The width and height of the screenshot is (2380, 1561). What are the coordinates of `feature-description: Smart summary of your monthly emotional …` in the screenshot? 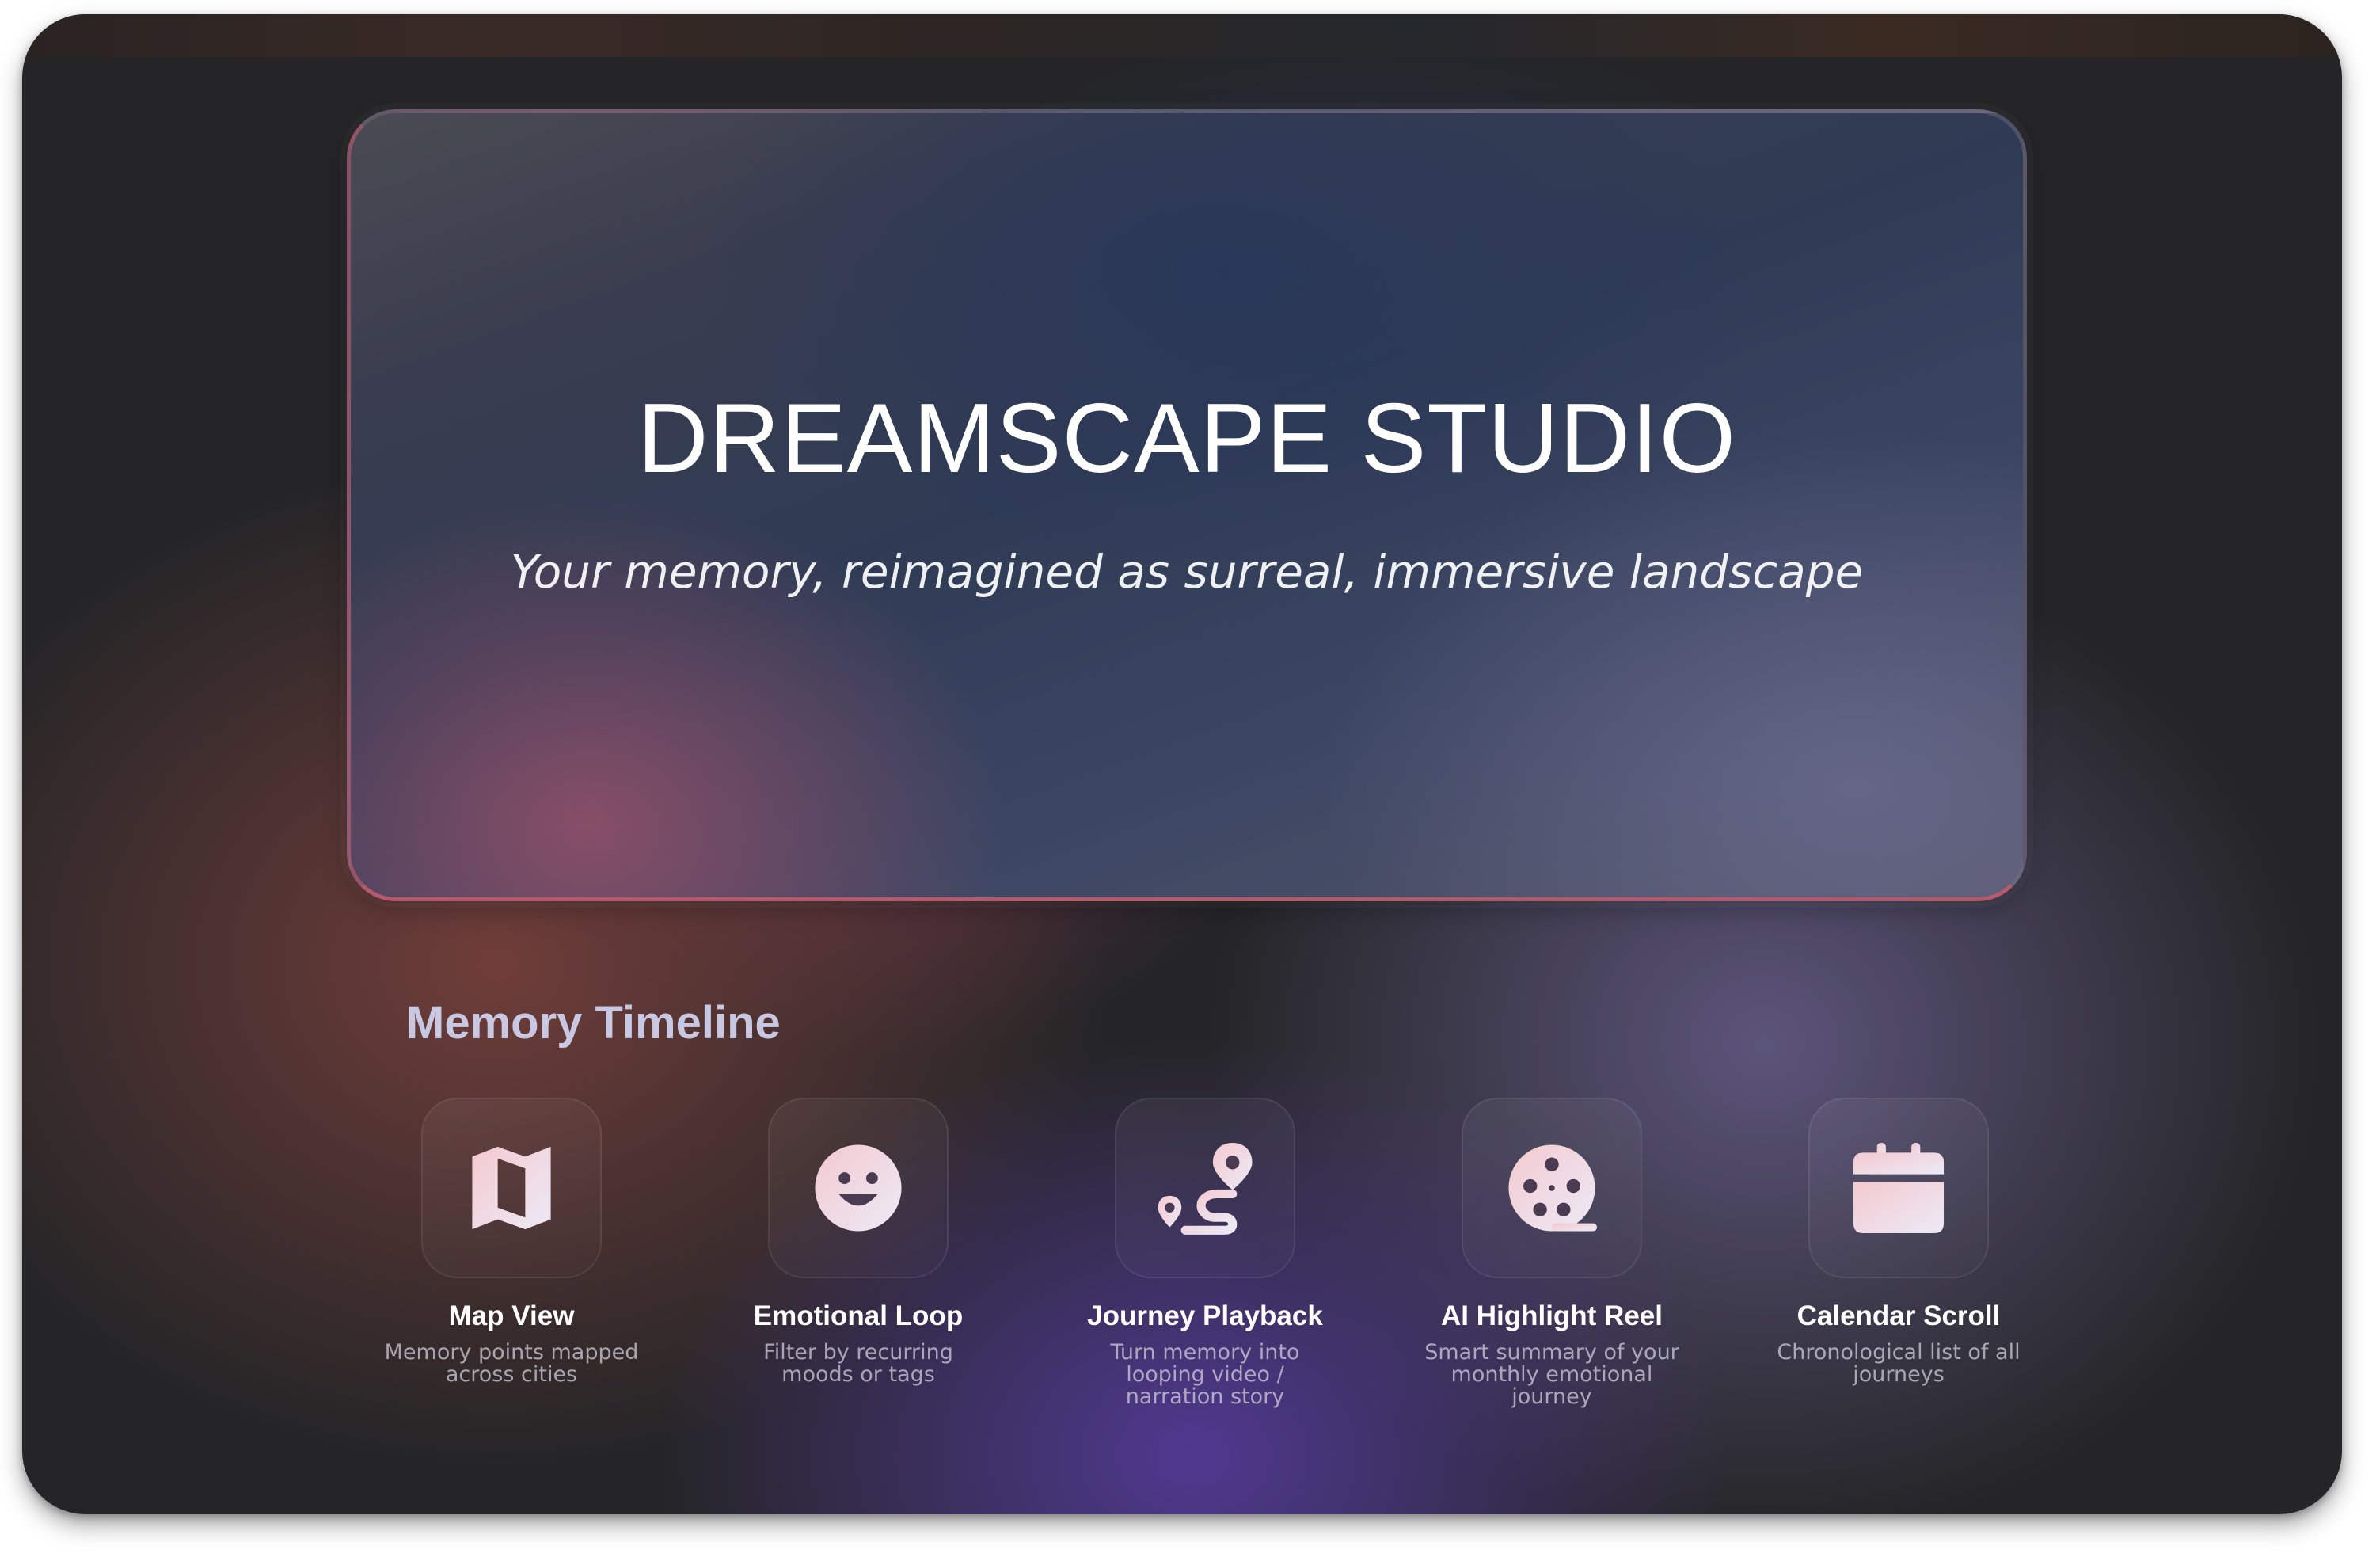 It's located at (1551, 1374).